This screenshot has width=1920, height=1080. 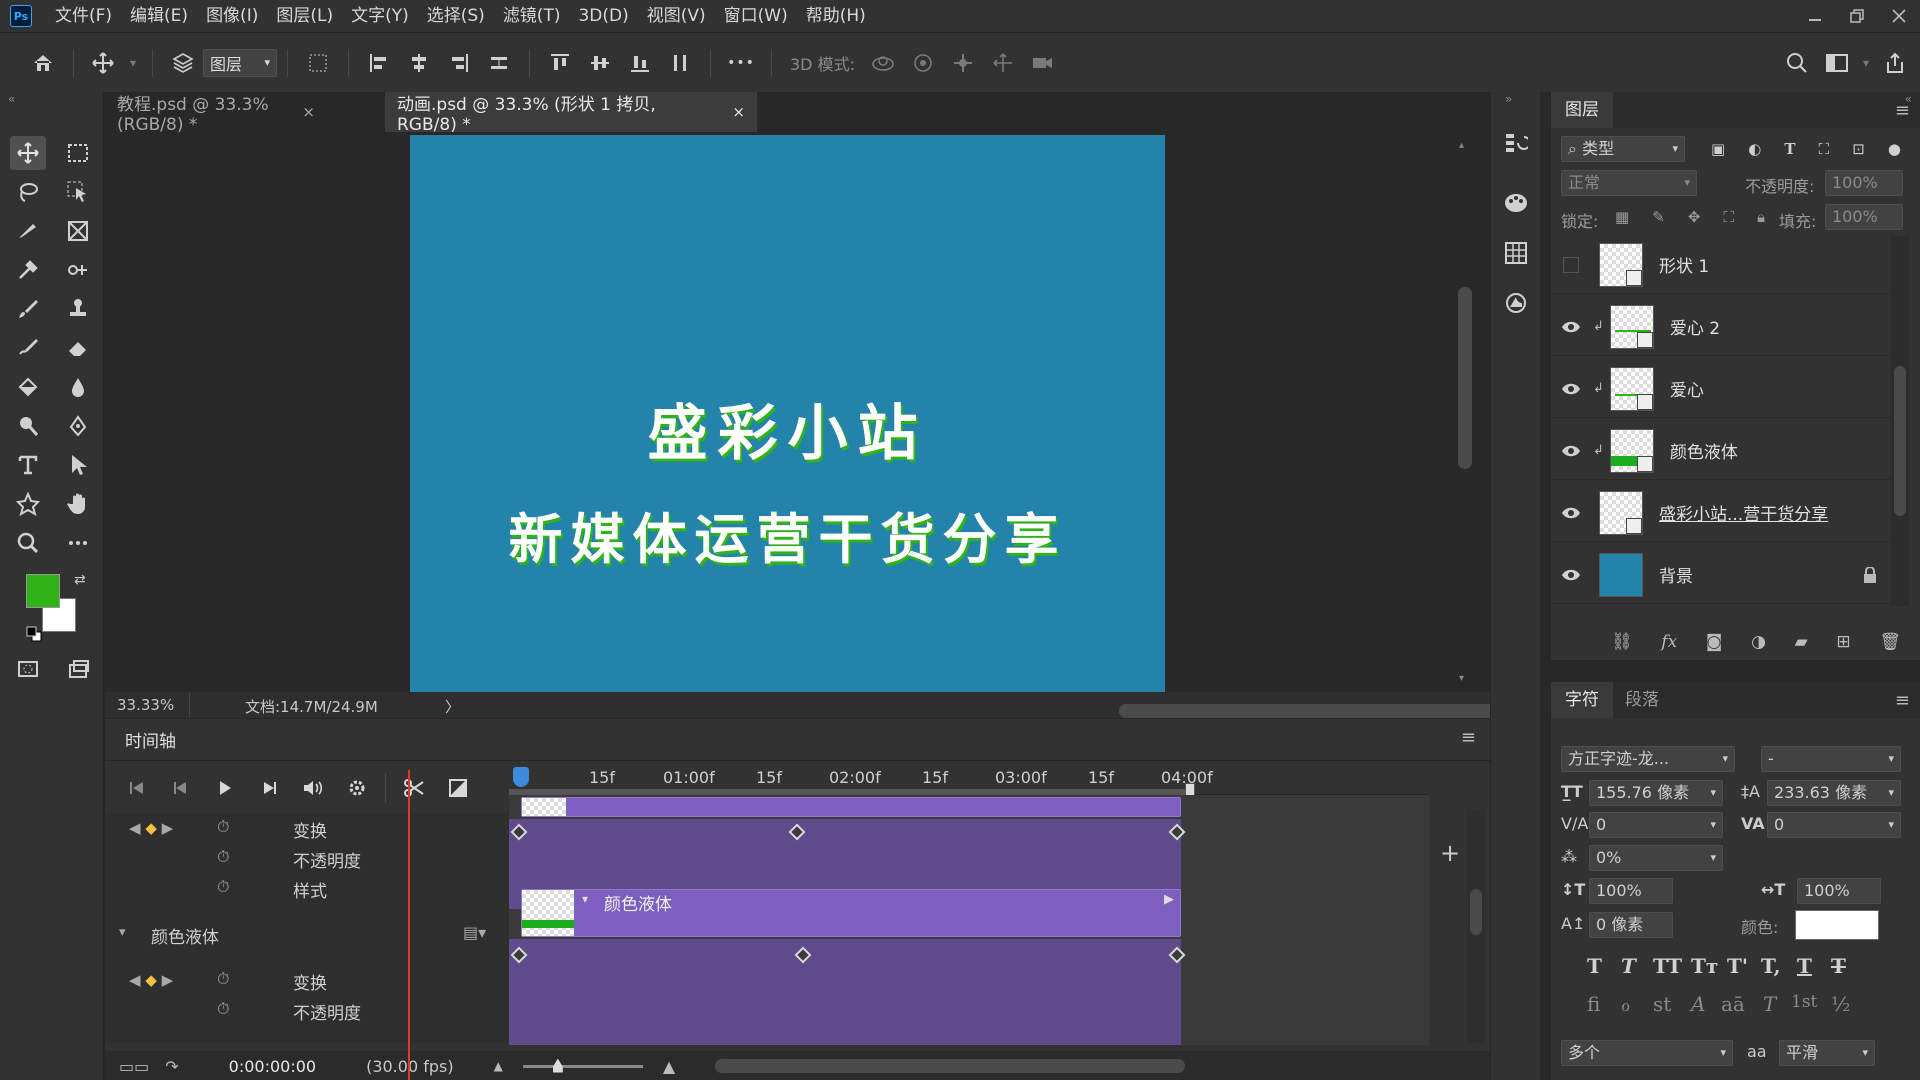 What do you see at coordinates (313, 788) in the screenshot?
I see `audio-icon` at bounding box center [313, 788].